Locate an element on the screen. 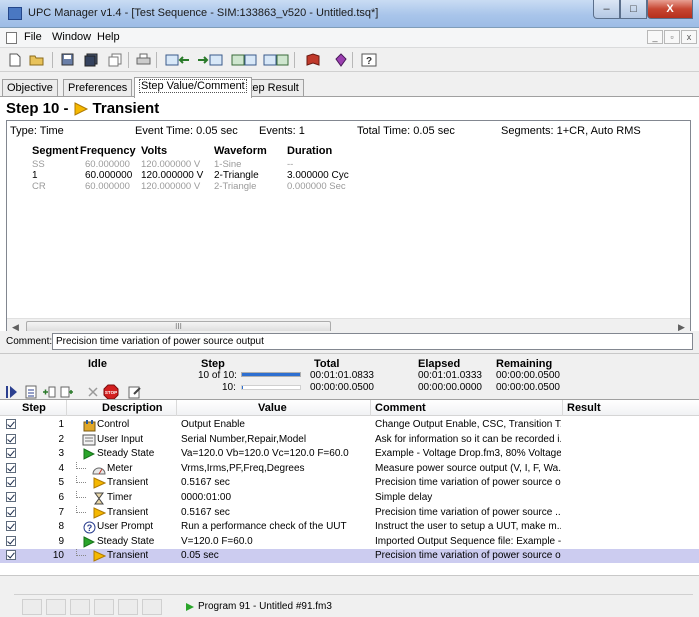 Image resolution: width=699 pixels, height=617 pixels. tab-step-value-comment-label: Step Value/Comment is located at coordinates (193, 86).